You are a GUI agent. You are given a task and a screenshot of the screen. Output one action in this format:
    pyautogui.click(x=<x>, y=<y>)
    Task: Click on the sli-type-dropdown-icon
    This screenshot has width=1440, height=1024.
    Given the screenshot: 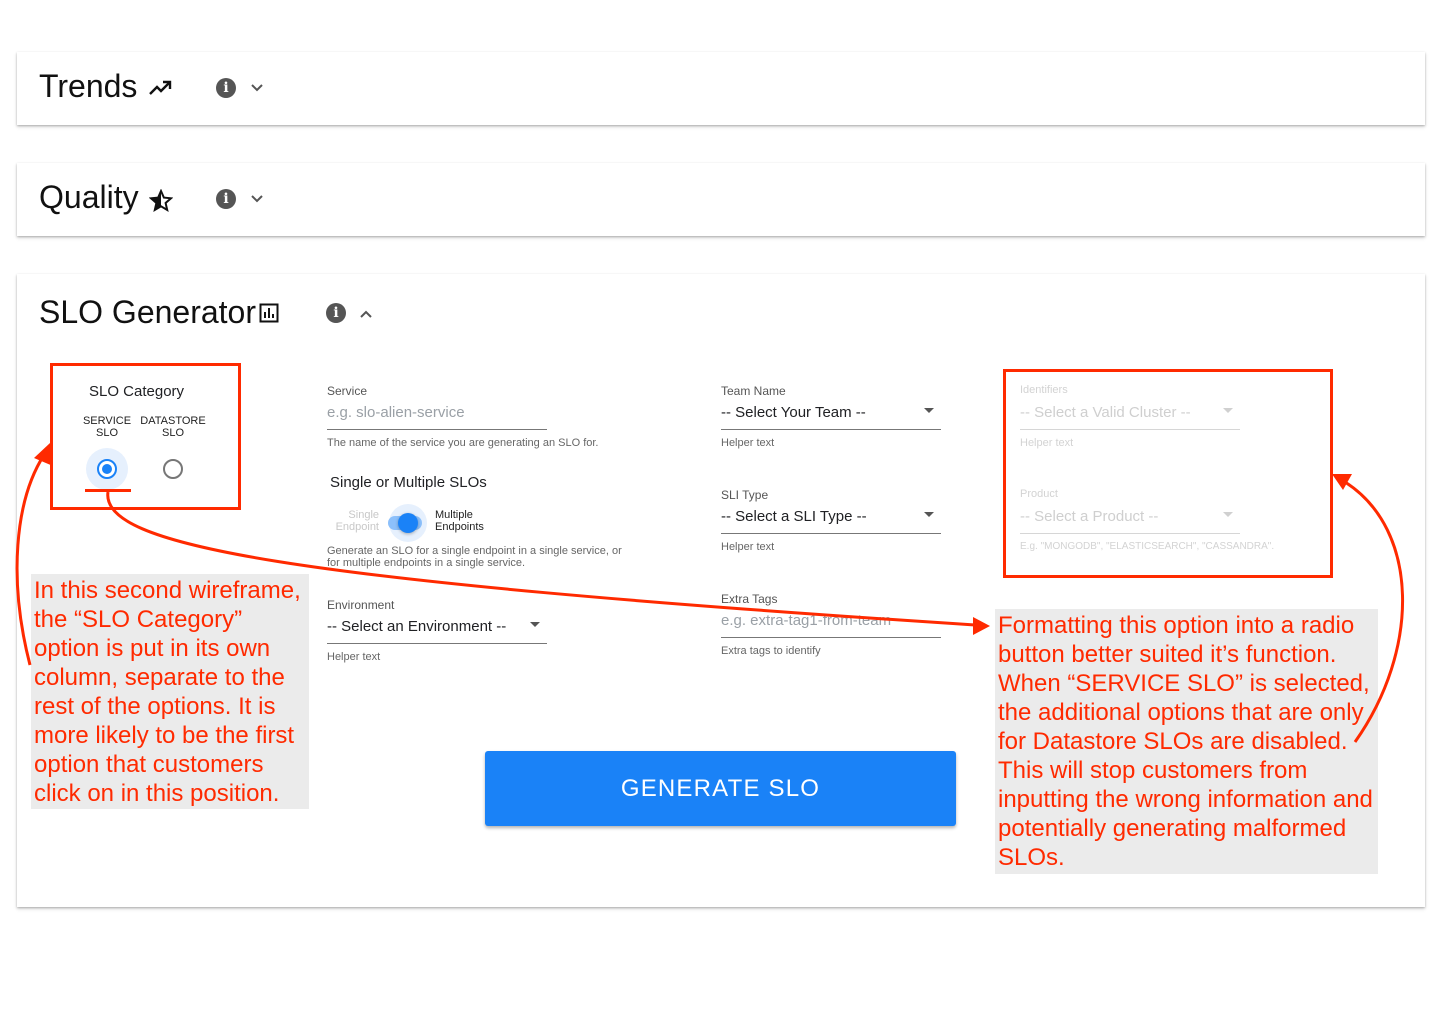 What is the action you would take?
    pyautogui.click(x=929, y=514)
    